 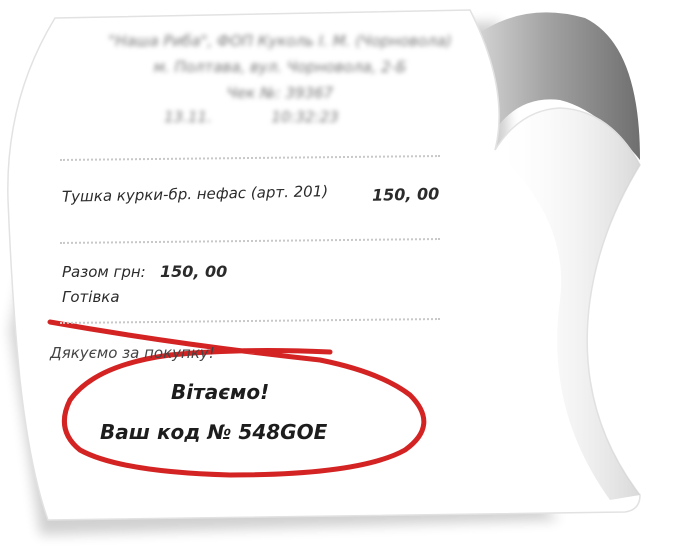 I want to click on thanks-text: Дякуємо за покупку!, so click(x=132, y=353).